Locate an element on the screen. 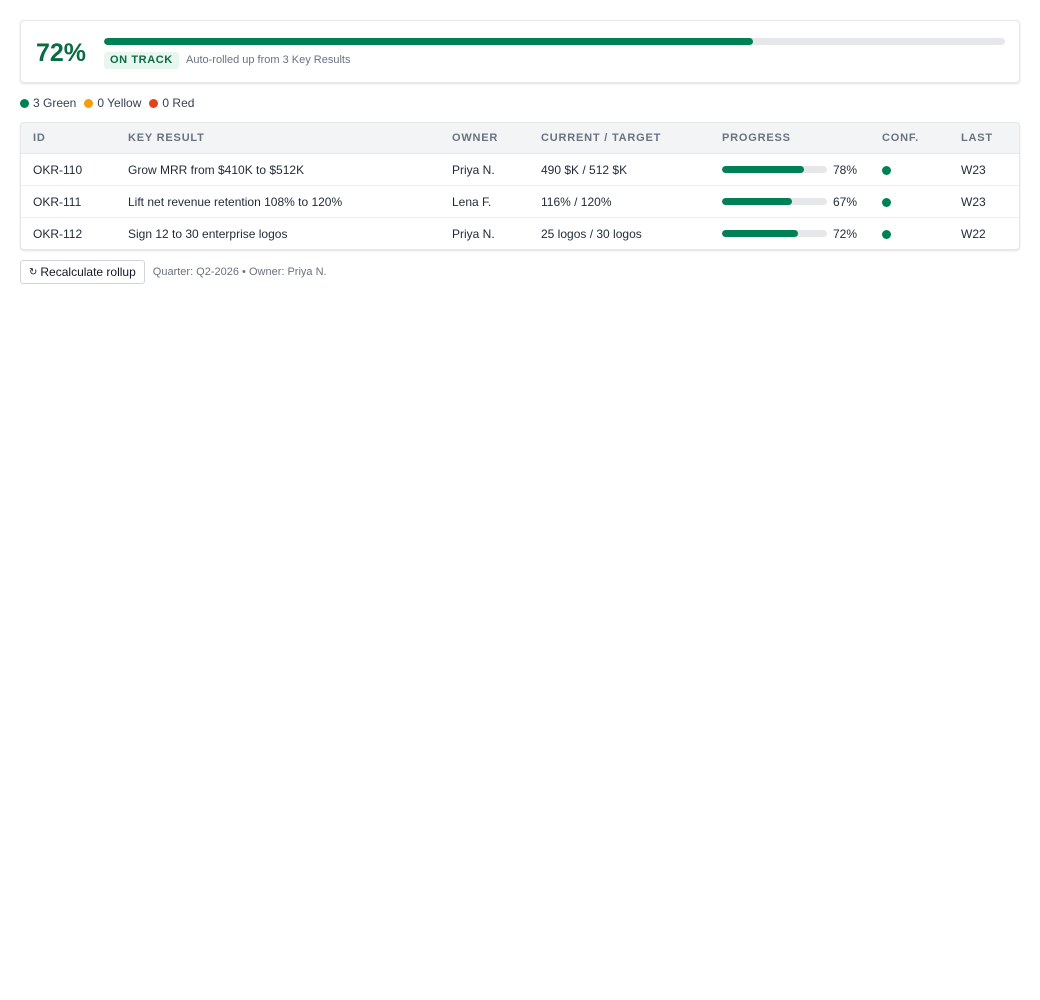 Image resolution: width=1040 pixels, height=1000 pixels. cell-id: OKR-111 is located at coordinates (68, 201).